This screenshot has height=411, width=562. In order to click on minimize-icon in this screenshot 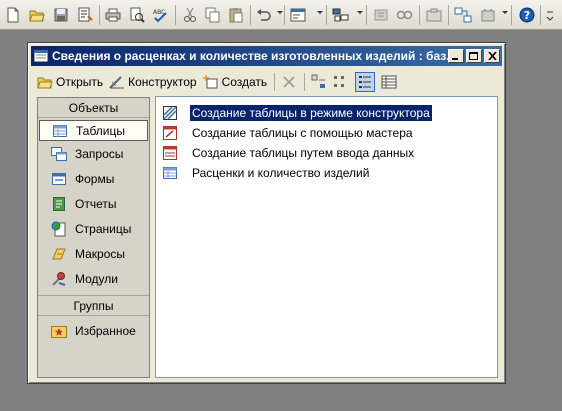, I will do `click(455, 59)`.